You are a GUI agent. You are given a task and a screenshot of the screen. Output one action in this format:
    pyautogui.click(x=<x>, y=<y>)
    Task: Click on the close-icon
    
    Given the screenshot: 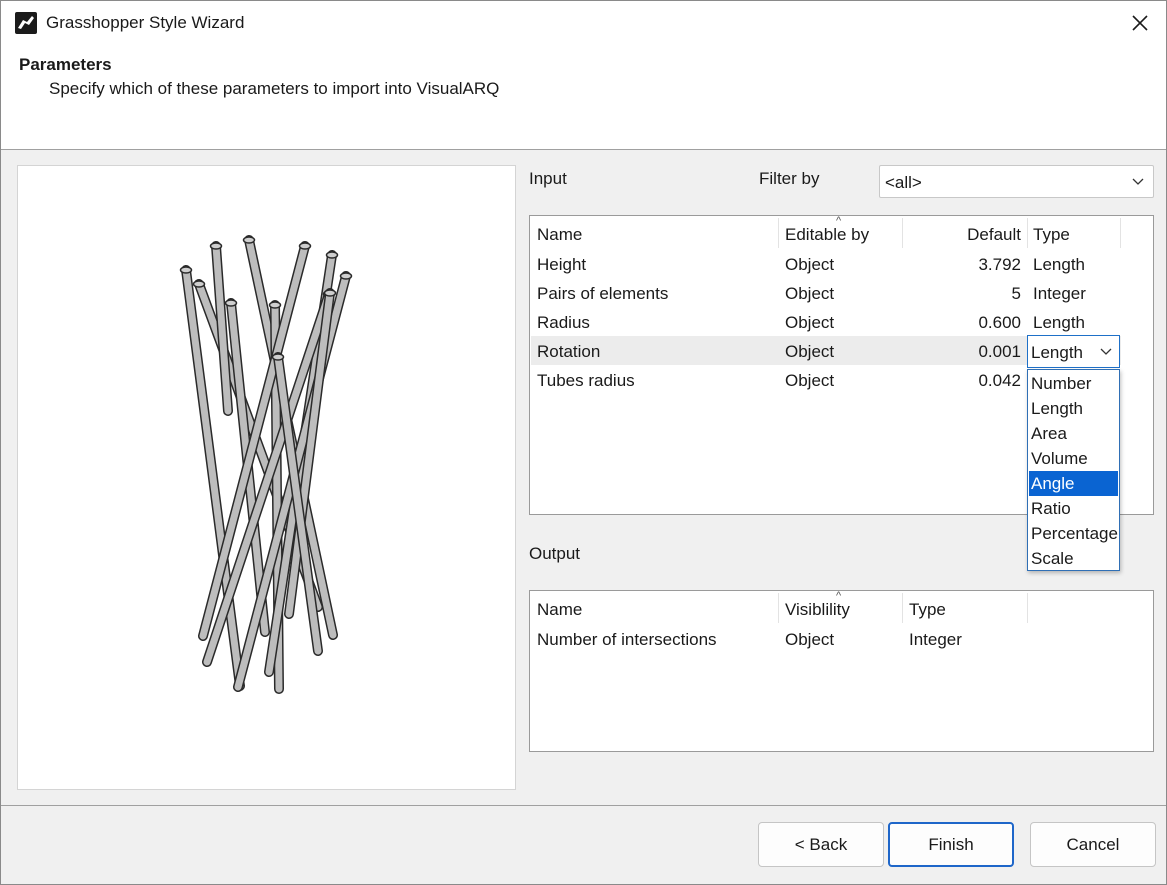 What is the action you would take?
    pyautogui.click(x=1140, y=23)
    